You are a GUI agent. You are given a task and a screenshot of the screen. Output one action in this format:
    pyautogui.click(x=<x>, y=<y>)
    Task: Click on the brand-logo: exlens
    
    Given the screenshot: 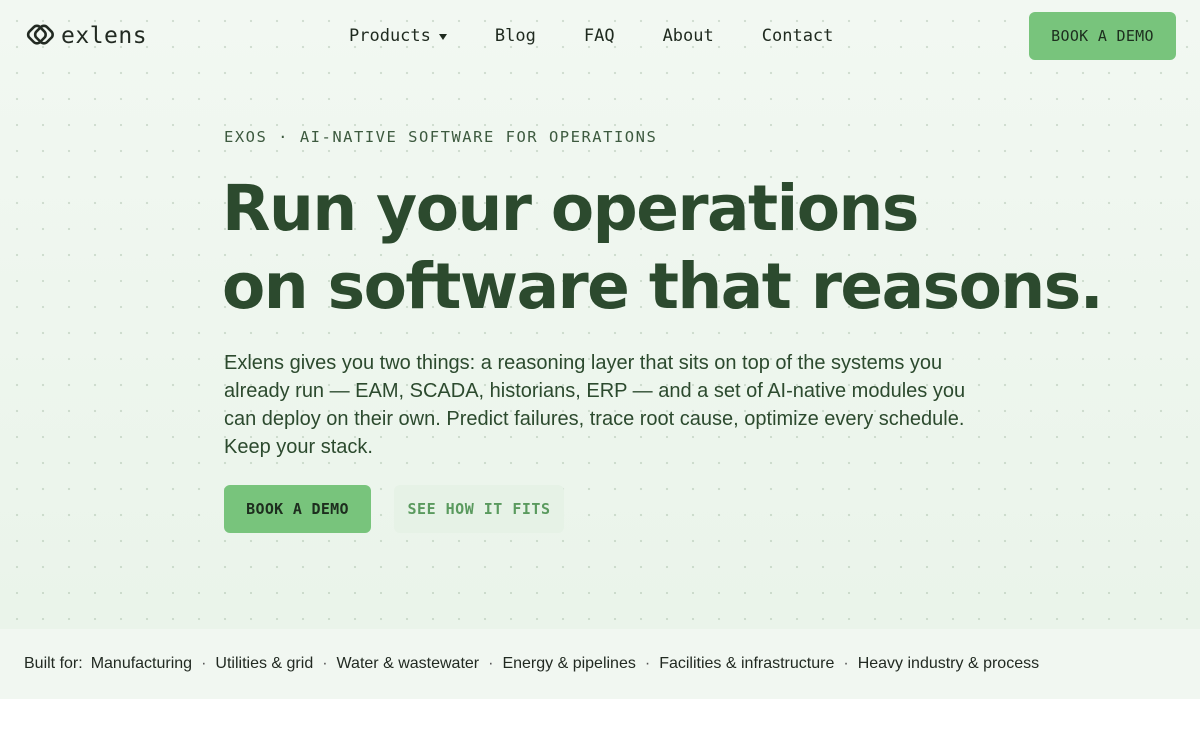 What is the action you would take?
    pyautogui.click(x=85, y=36)
    